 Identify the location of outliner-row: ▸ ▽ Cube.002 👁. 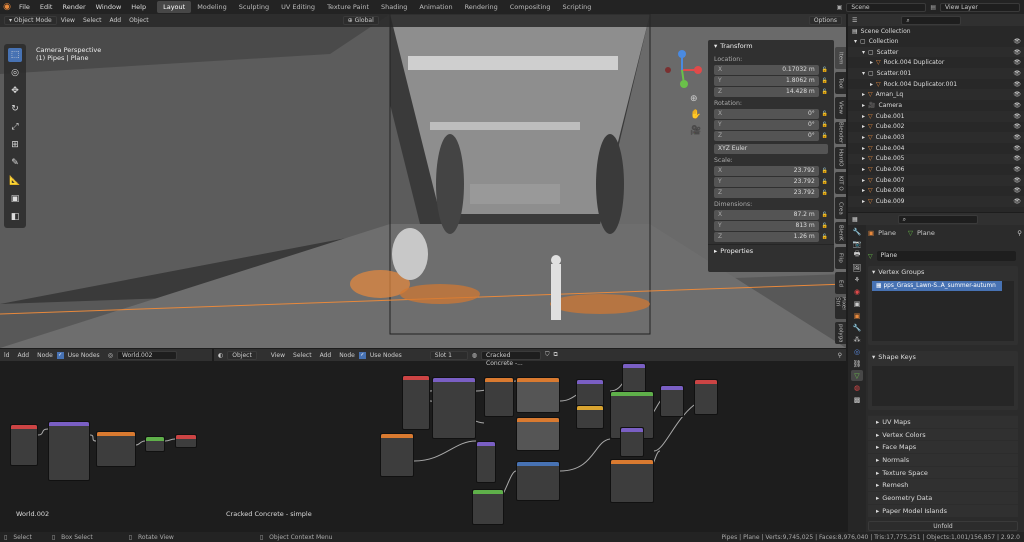
(936, 127).